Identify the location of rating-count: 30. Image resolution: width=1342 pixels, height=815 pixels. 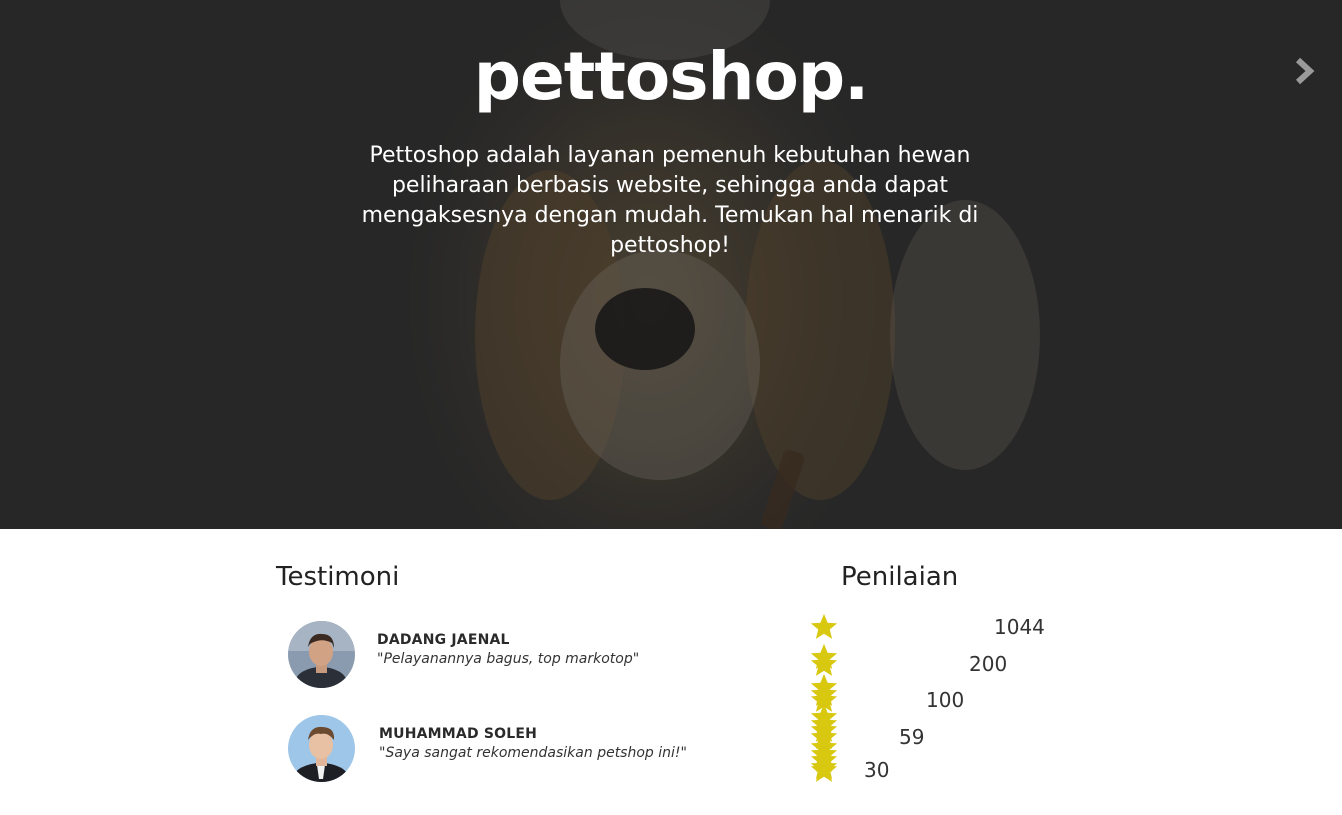
(877, 770).